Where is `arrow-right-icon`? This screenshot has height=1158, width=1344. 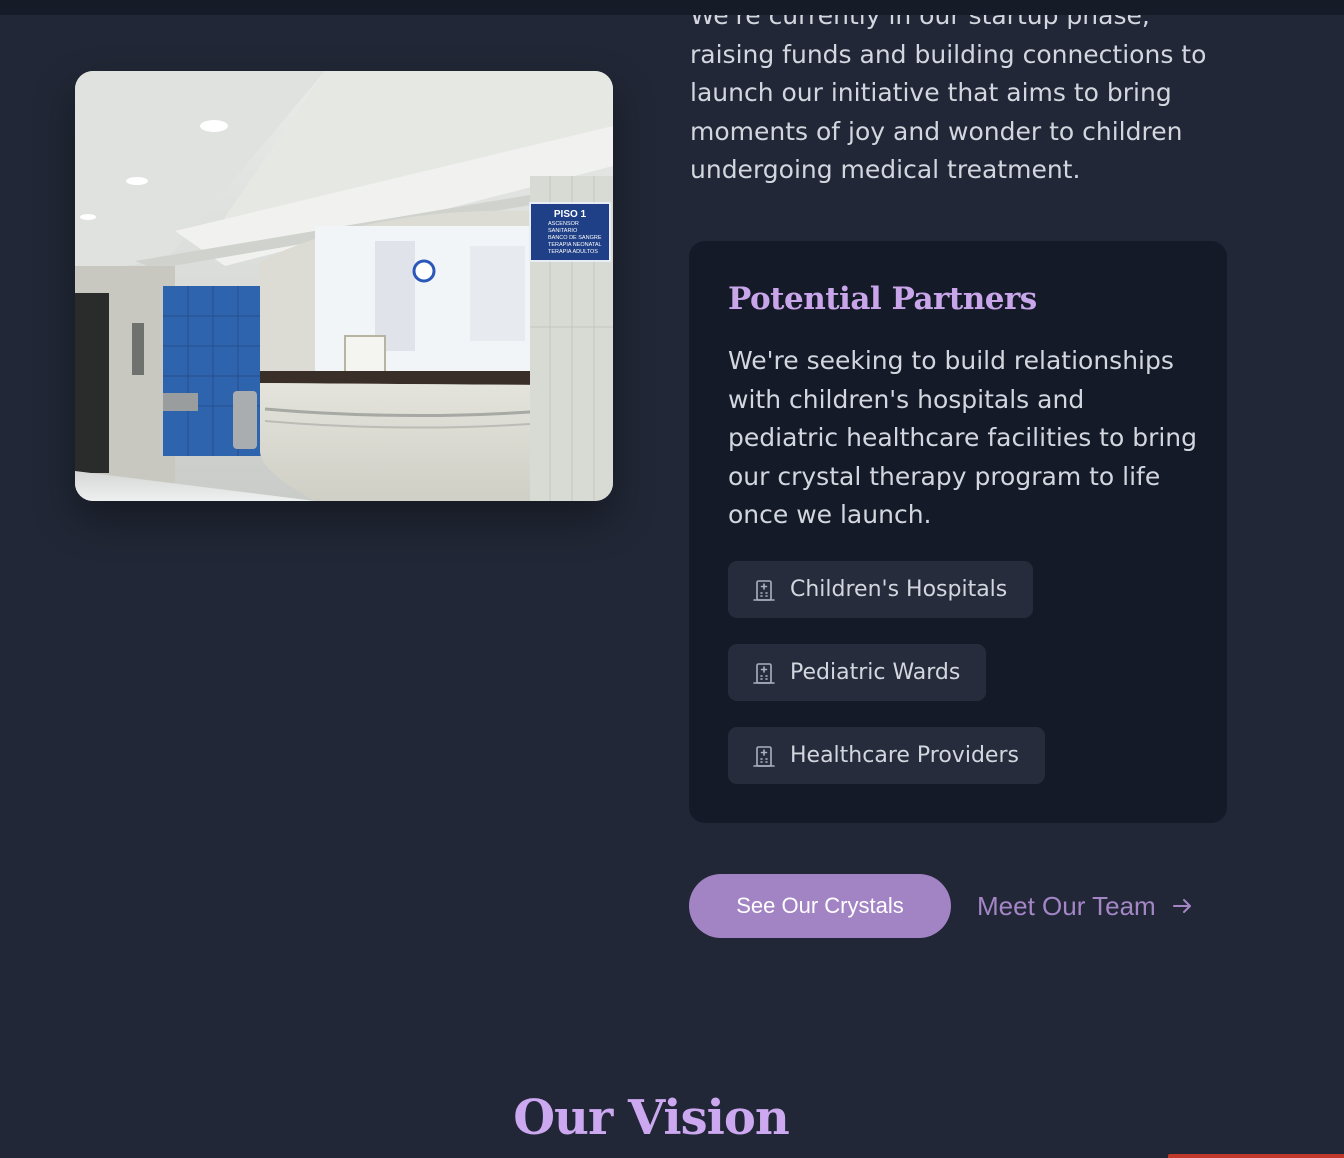 arrow-right-icon is located at coordinates (1181, 906).